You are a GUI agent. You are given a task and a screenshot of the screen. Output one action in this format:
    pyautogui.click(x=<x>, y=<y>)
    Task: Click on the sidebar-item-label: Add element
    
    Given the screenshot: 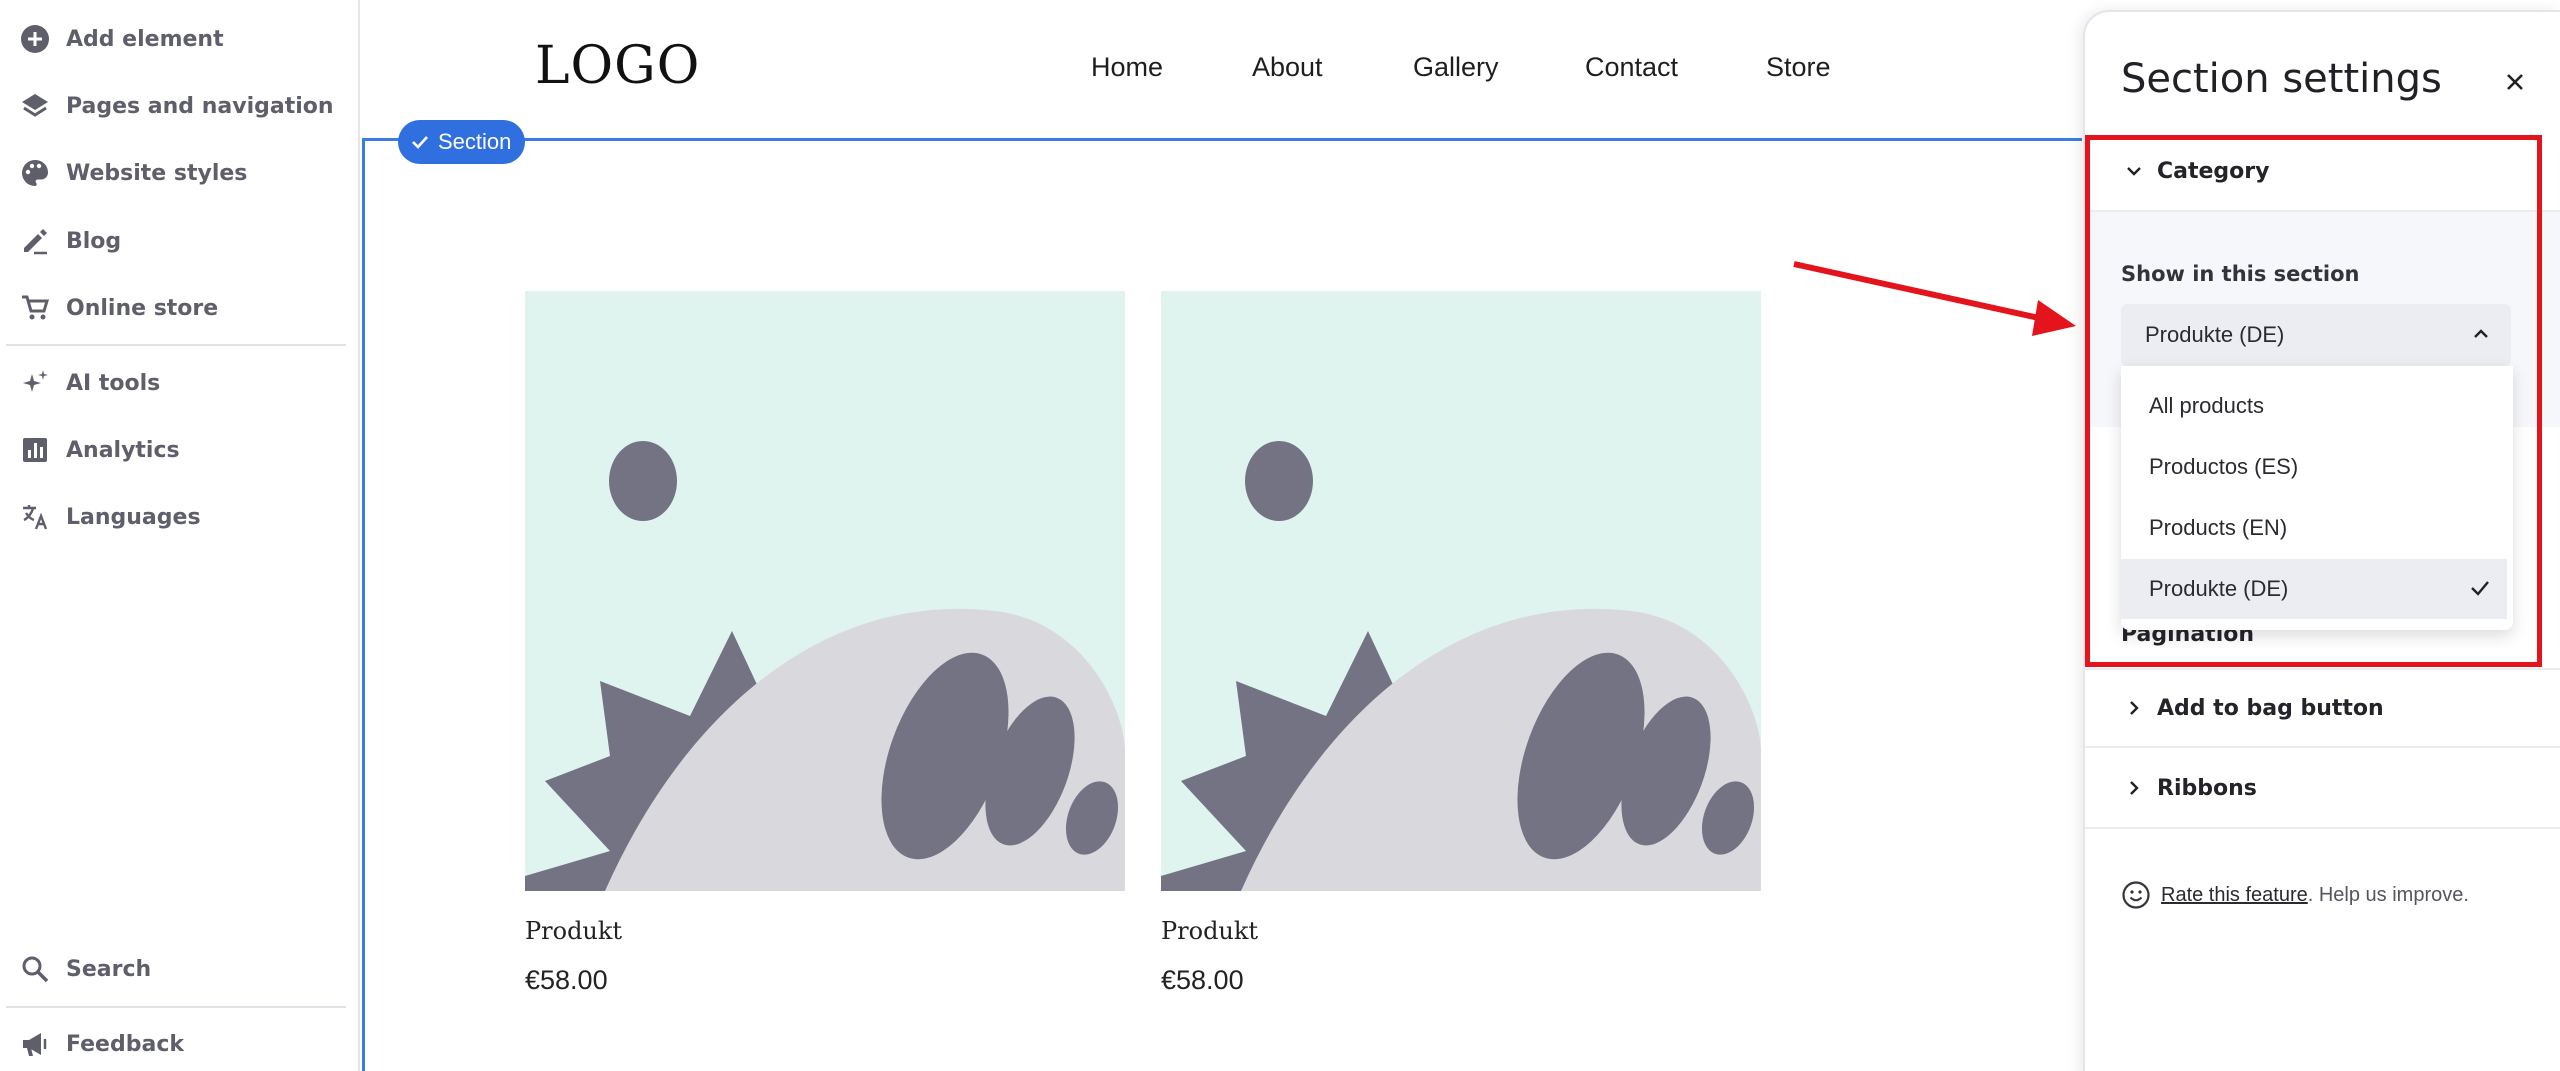 What is the action you would take?
    pyautogui.click(x=145, y=39)
    